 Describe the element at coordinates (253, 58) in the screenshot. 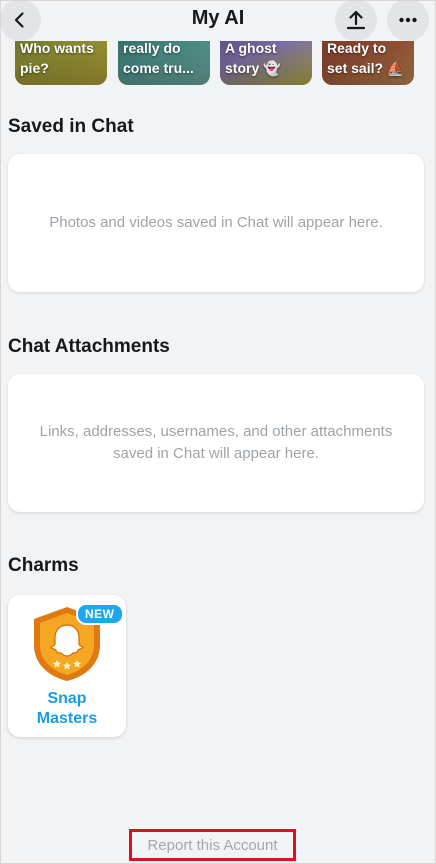

I see `story-tile-label: A ghost story 👻` at that location.